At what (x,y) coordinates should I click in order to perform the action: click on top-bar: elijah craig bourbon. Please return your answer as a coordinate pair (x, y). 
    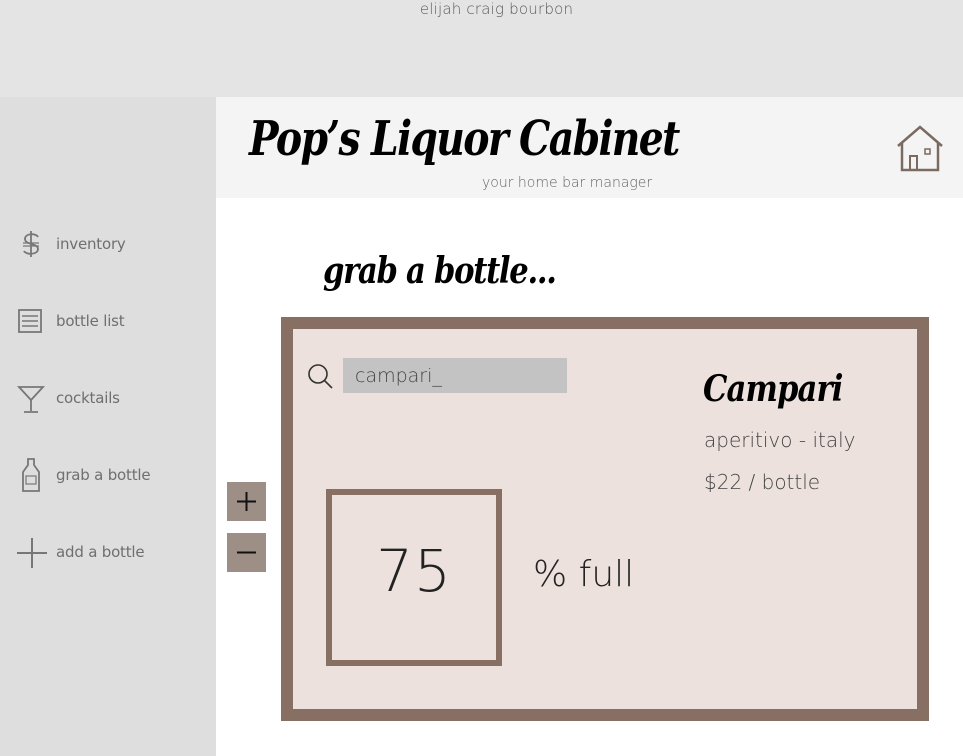
    Looking at the image, I should click on (481, 48).